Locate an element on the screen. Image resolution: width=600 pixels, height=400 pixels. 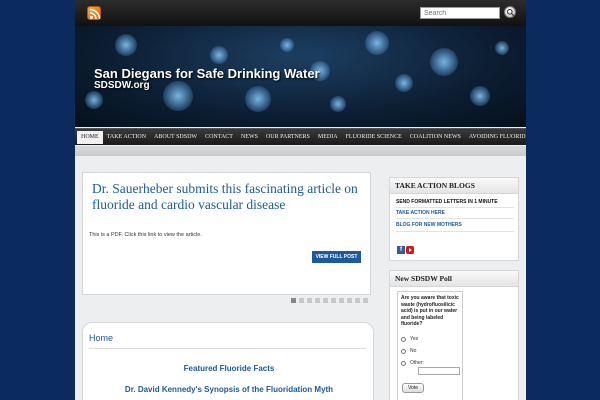
page-title: Home is located at coordinates (101, 338).